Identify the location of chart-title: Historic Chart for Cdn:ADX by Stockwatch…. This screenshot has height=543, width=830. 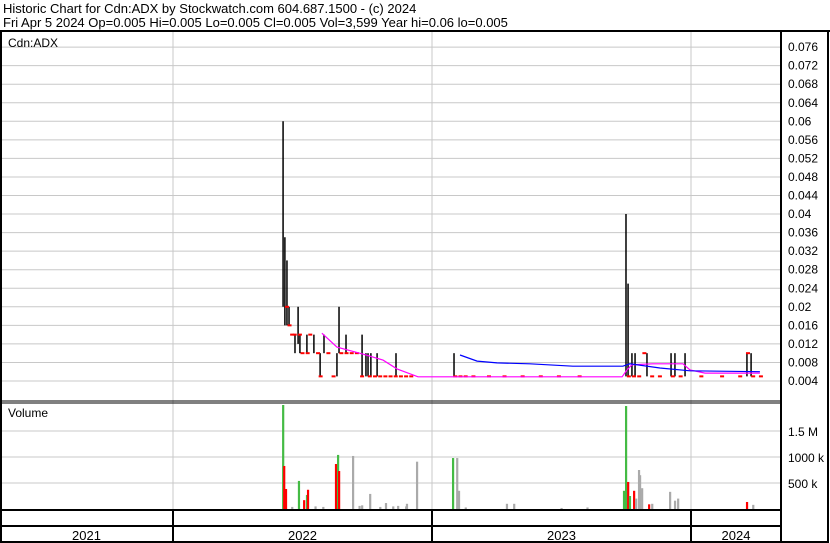
(209, 8).